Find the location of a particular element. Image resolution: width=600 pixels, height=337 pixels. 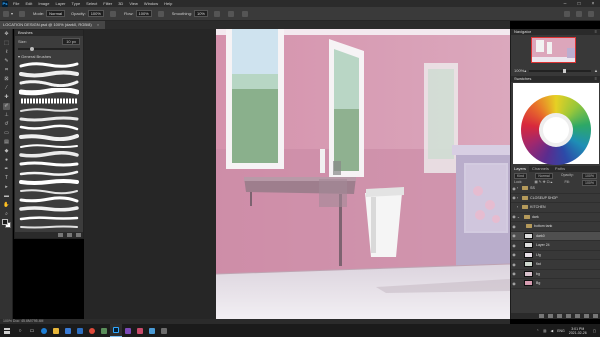

trash-icon is located at coordinates (595, 316).